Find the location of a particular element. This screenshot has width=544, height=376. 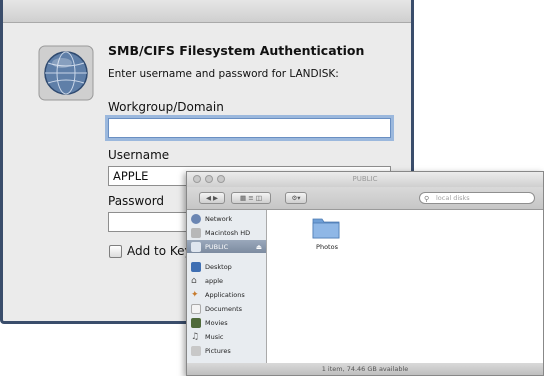

window-controls is located at coordinates (209, 179).